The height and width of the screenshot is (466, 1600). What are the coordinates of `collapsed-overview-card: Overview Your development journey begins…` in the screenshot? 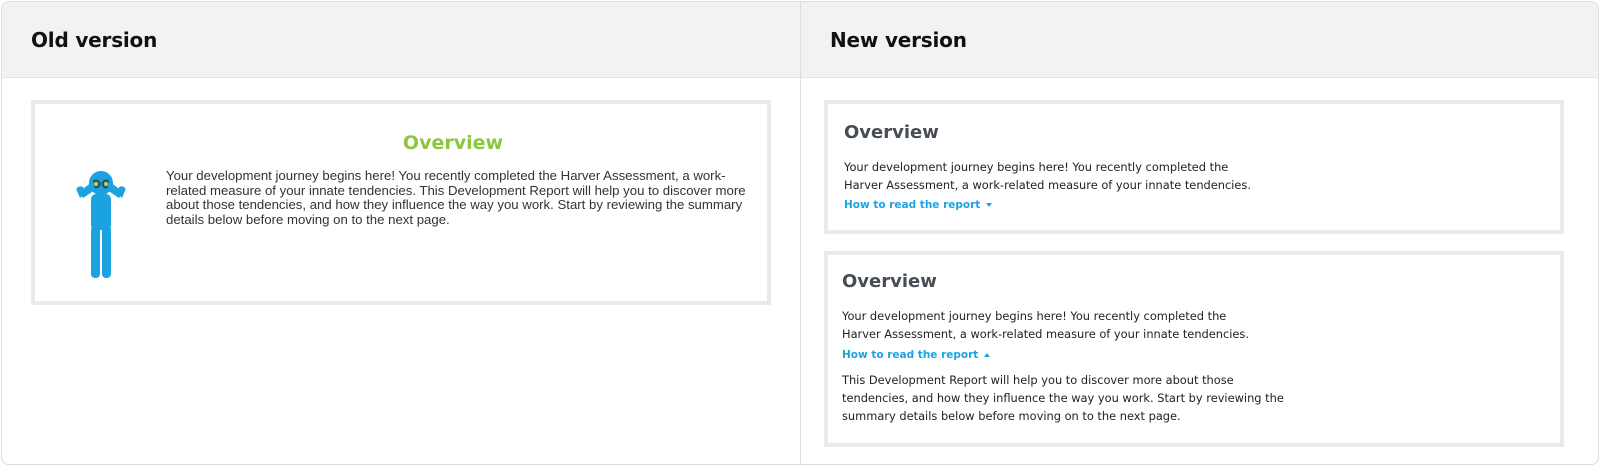 It's located at (1194, 167).